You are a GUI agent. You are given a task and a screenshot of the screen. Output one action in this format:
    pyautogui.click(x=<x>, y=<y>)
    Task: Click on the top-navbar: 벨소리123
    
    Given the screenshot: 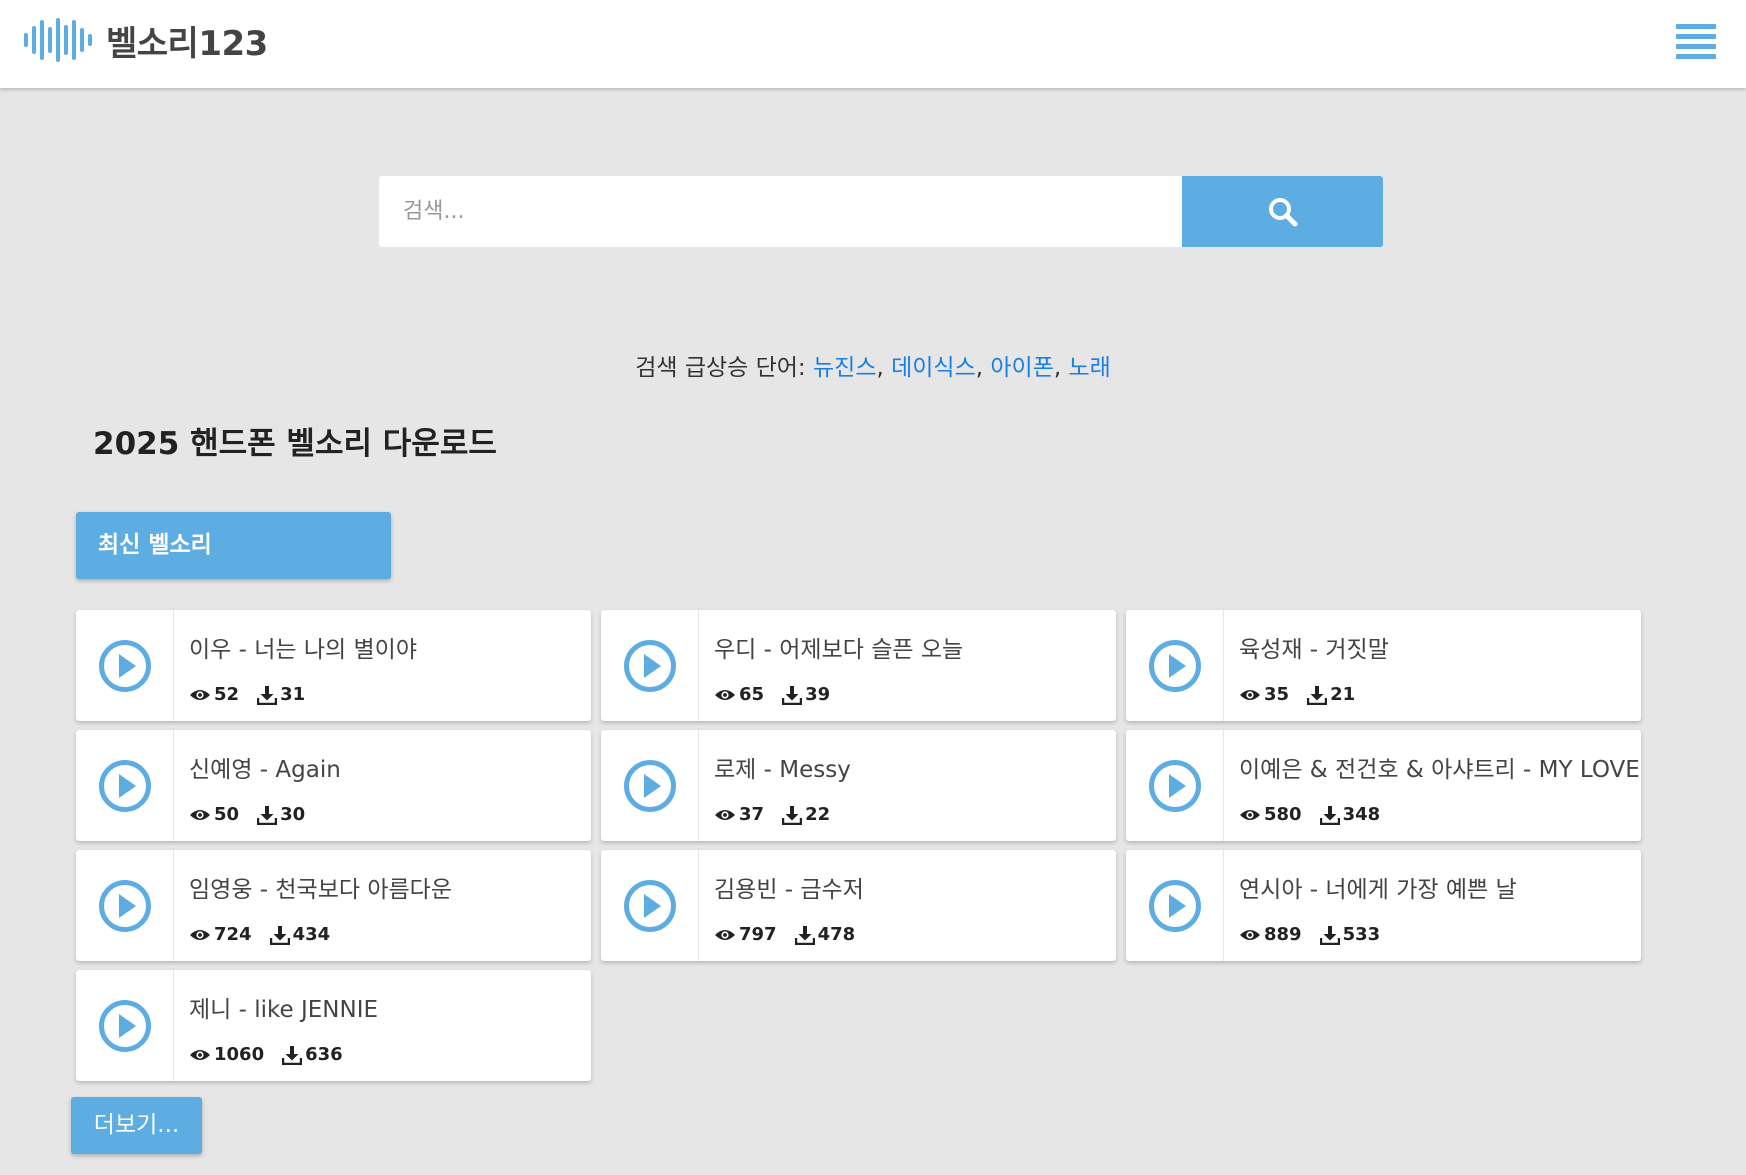 What is the action you would take?
    pyautogui.click(x=873, y=44)
    